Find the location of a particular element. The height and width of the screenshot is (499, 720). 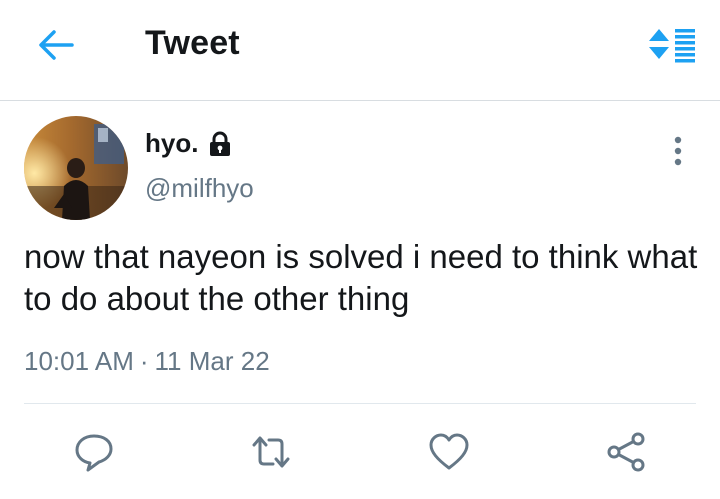

reply-icon is located at coordinates (94, 453).